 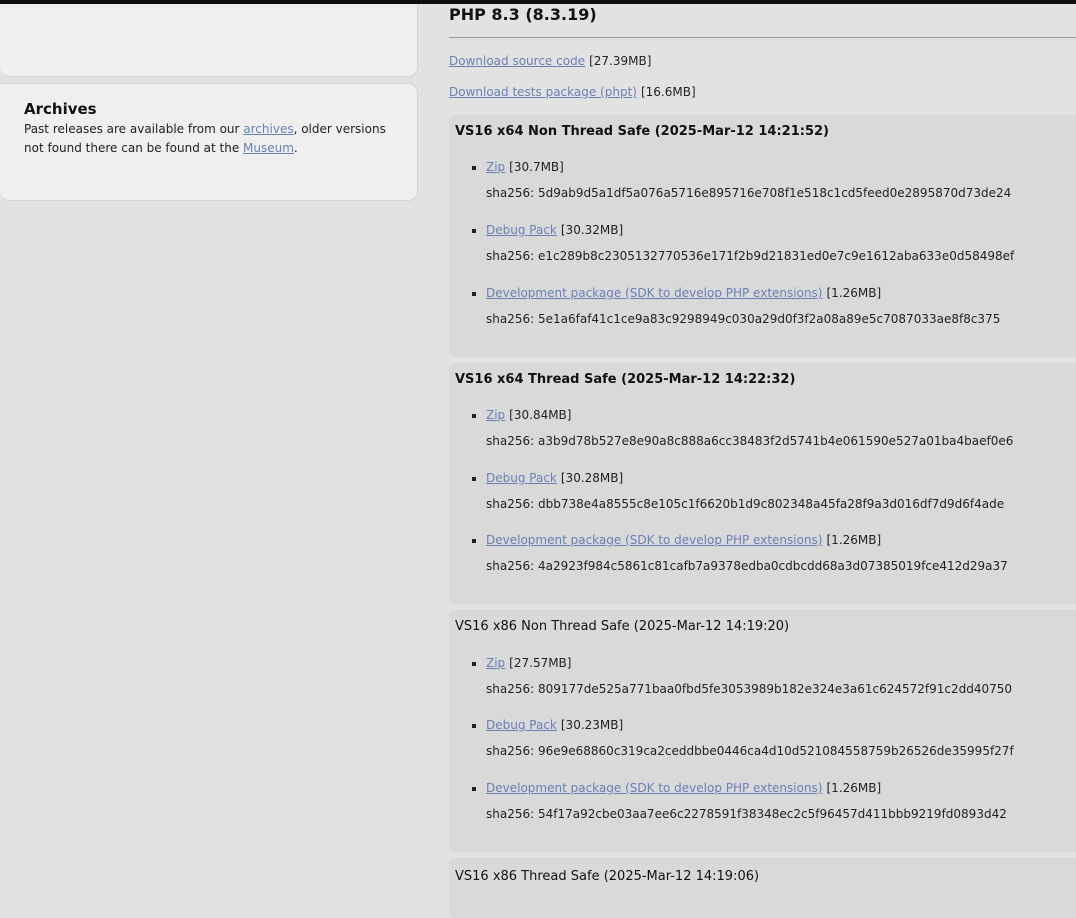 I want to click on download-source-line: Download source code [27.39MB], so click(x=550, y=61).